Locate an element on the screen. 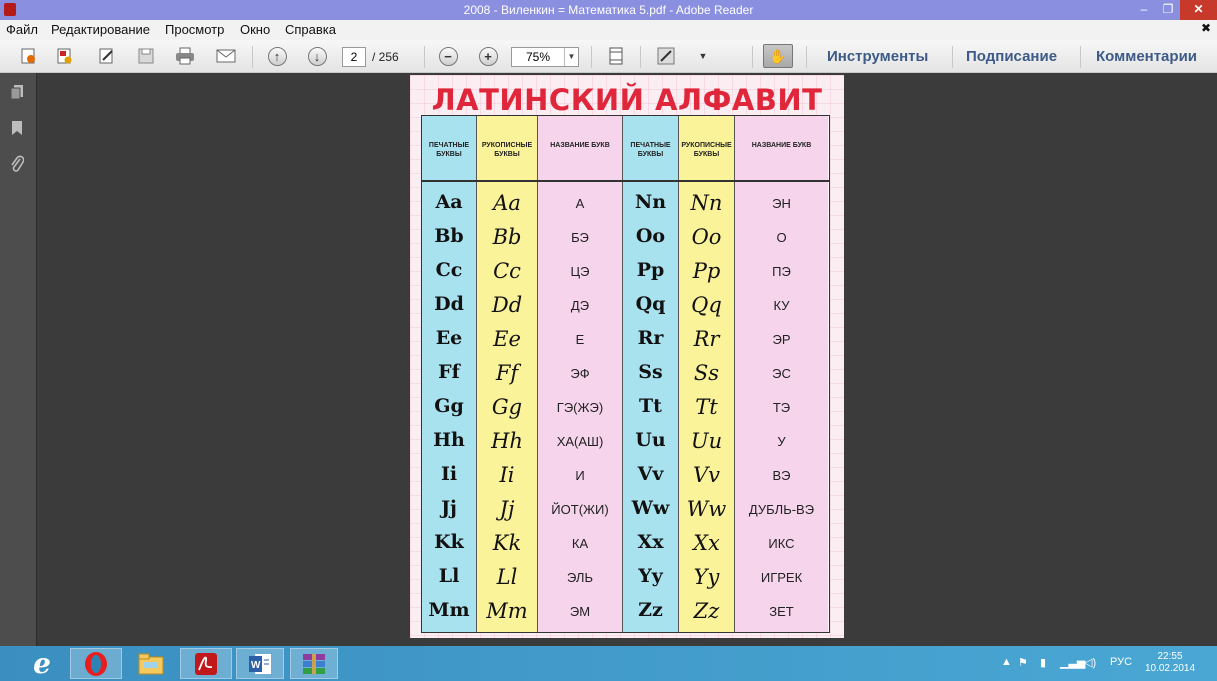 The width and height of the screenshot is (1217, 681). internet-explorer-icon: e is located at coordinates (42, 663).